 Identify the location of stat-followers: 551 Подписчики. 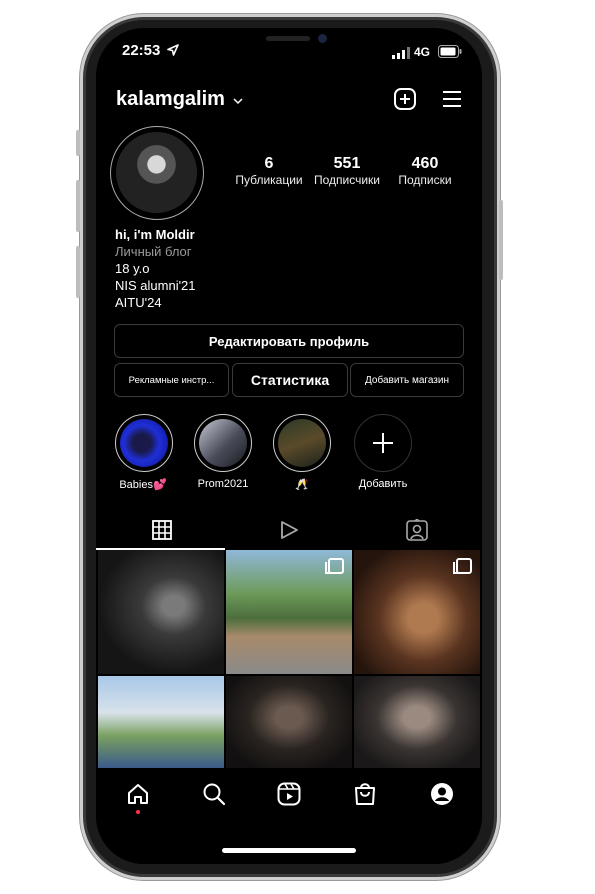
(347, 171).